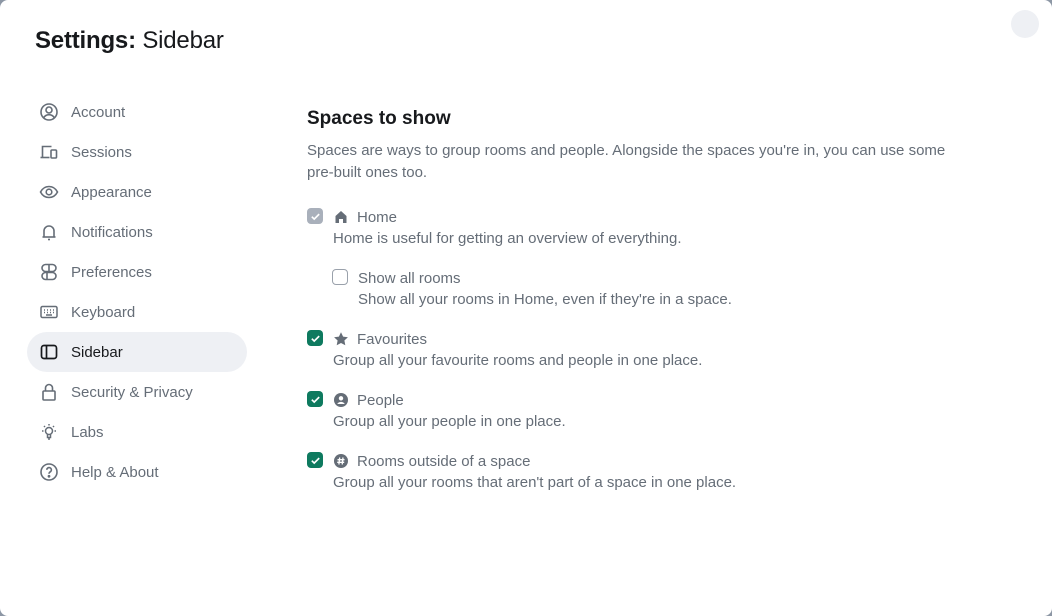  I want to click on sidebar-item-labs: Labs, so click(137, 432).